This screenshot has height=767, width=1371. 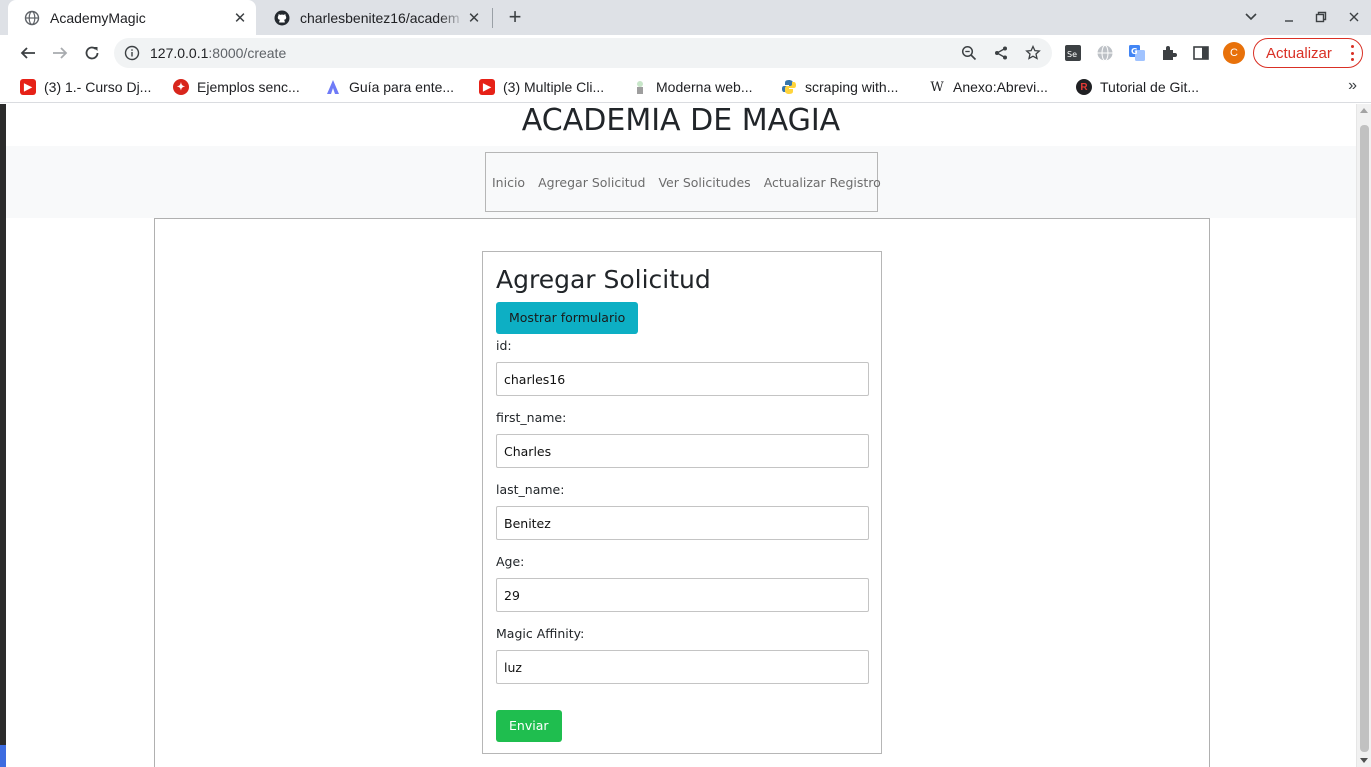 I want to click on translate-extension-icon: G, so click(x=1137, y=53).